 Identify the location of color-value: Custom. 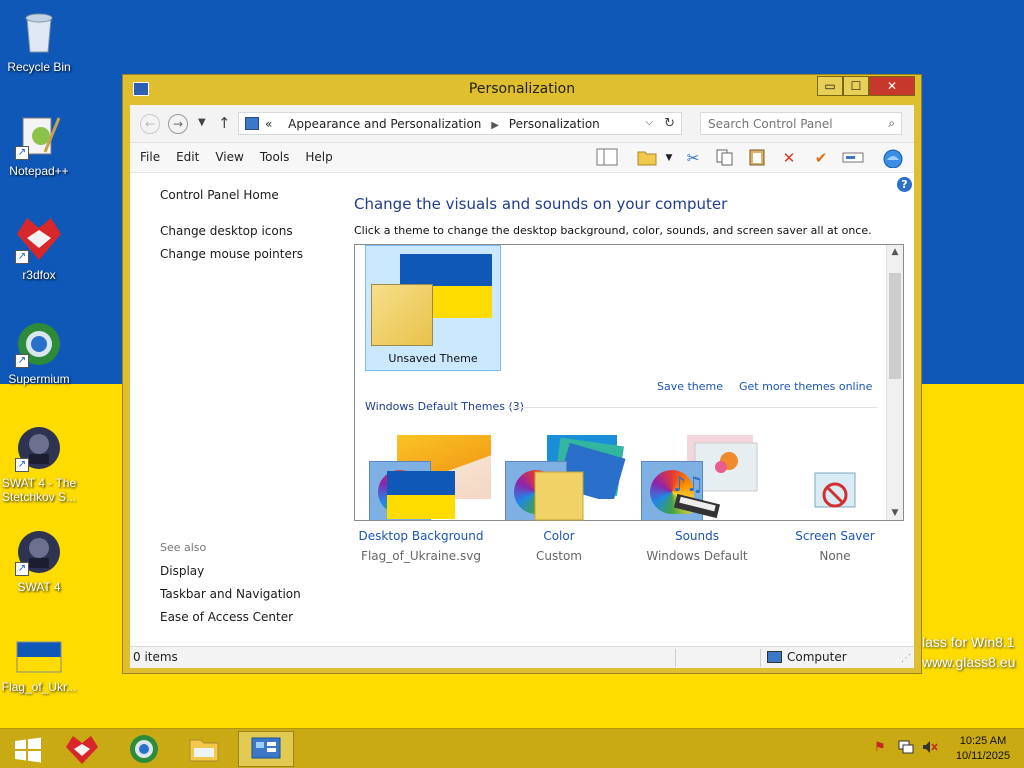
(559, 556).